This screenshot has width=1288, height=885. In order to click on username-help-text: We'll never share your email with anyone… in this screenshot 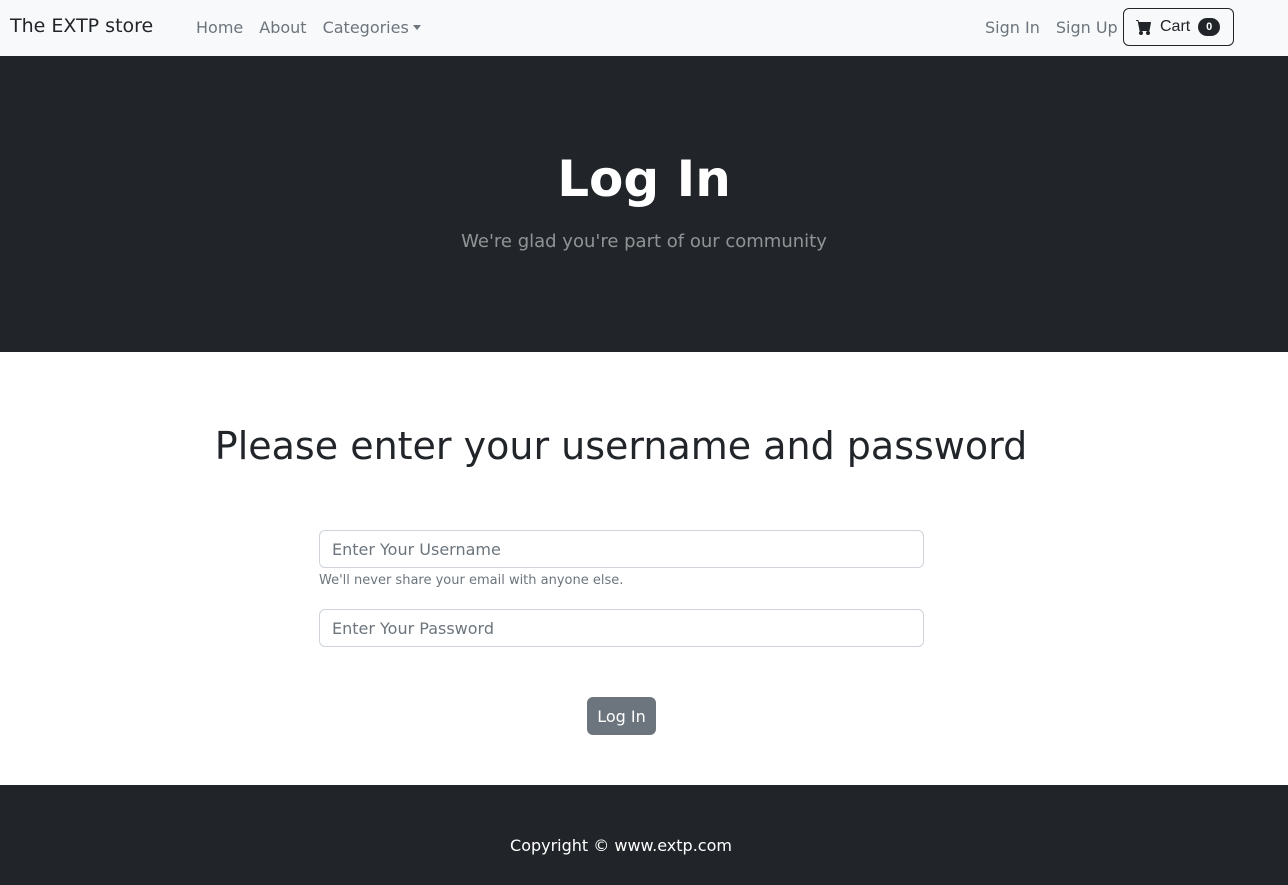, I will do `click(471, 580)`.